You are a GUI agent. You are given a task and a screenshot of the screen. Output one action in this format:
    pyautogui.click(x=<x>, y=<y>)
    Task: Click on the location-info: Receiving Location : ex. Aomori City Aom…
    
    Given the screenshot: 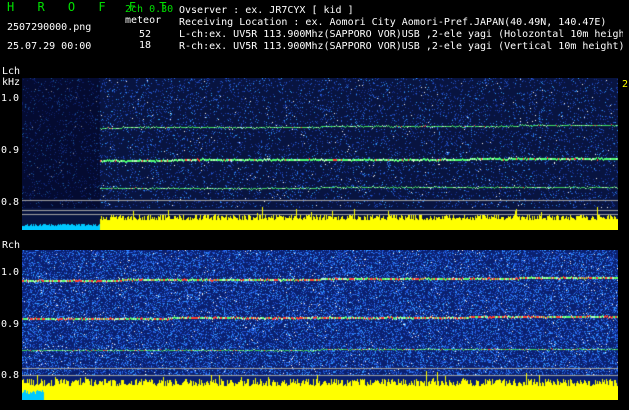 What is the action you would take?
    pyautogui.click(x=393, y=22)
    